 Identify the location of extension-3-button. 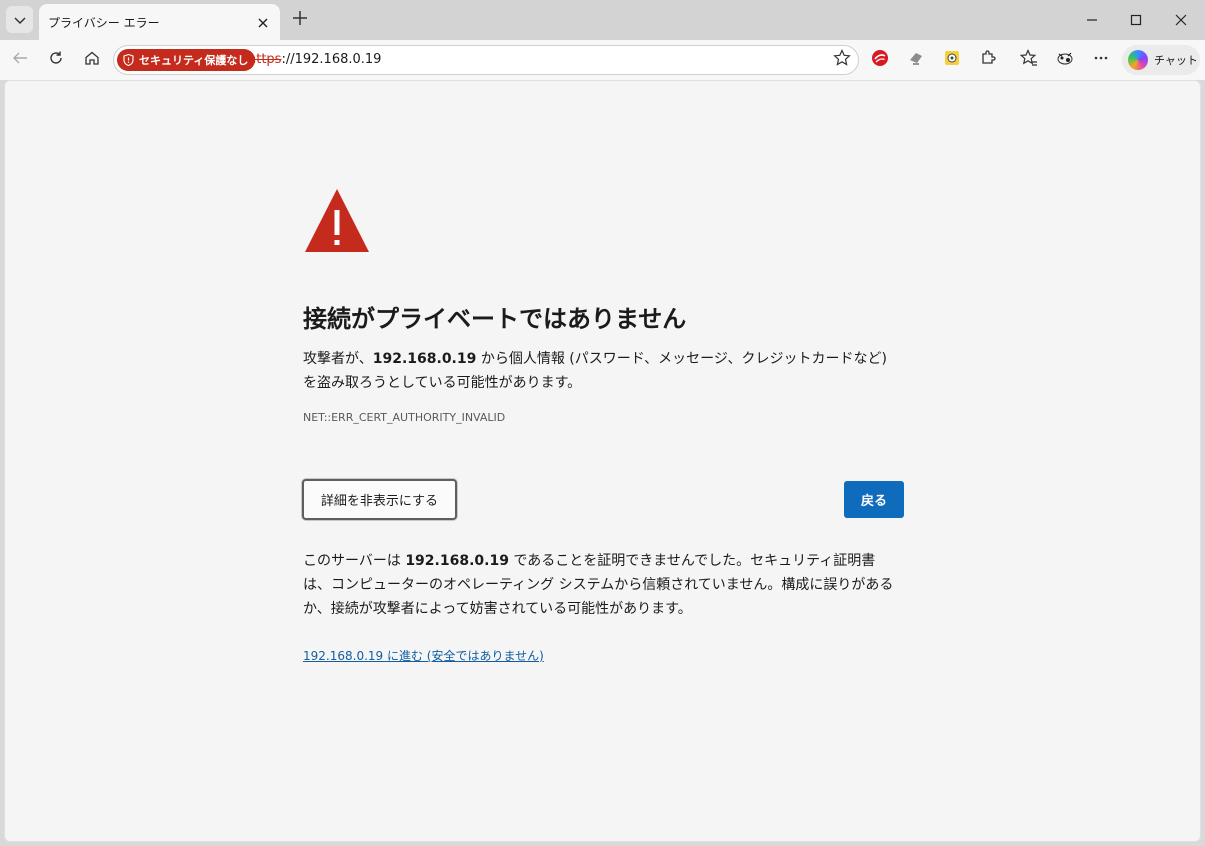
(952, 60).